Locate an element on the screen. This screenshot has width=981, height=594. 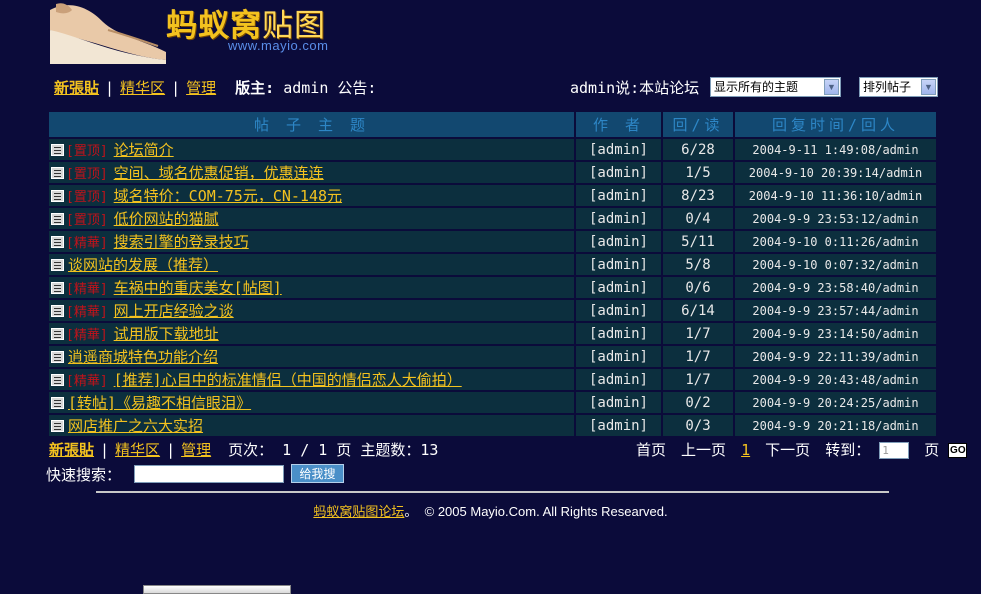
thread-reply-read-count: 0/3 is located at coordinates (698, 425).